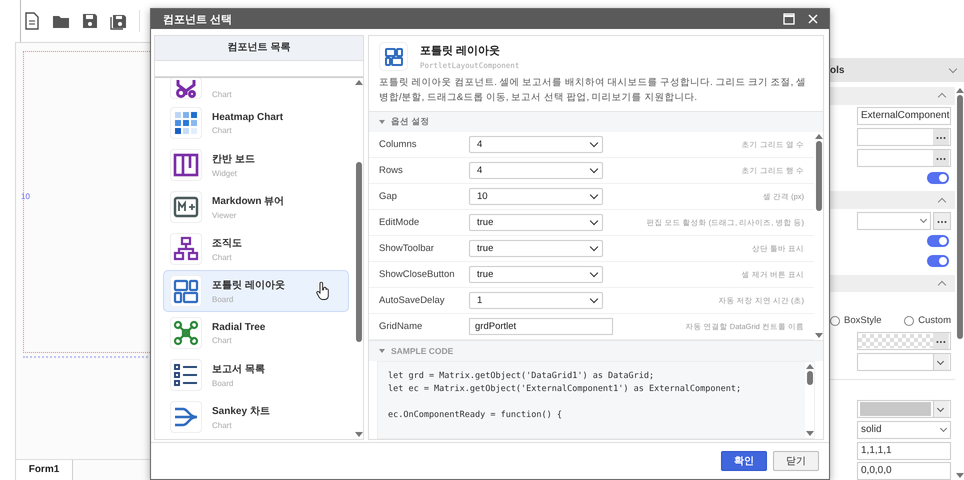 This screenshot has height=480, width=964. I want to click on code-text: let grd = Matrix.getObject('DataGrid1') as DataGrid; let ec = Matrix.getObject('ExternalComponent1') as ExternalComponent; ec.OnComponentReady = function() {, so click(564, 396).